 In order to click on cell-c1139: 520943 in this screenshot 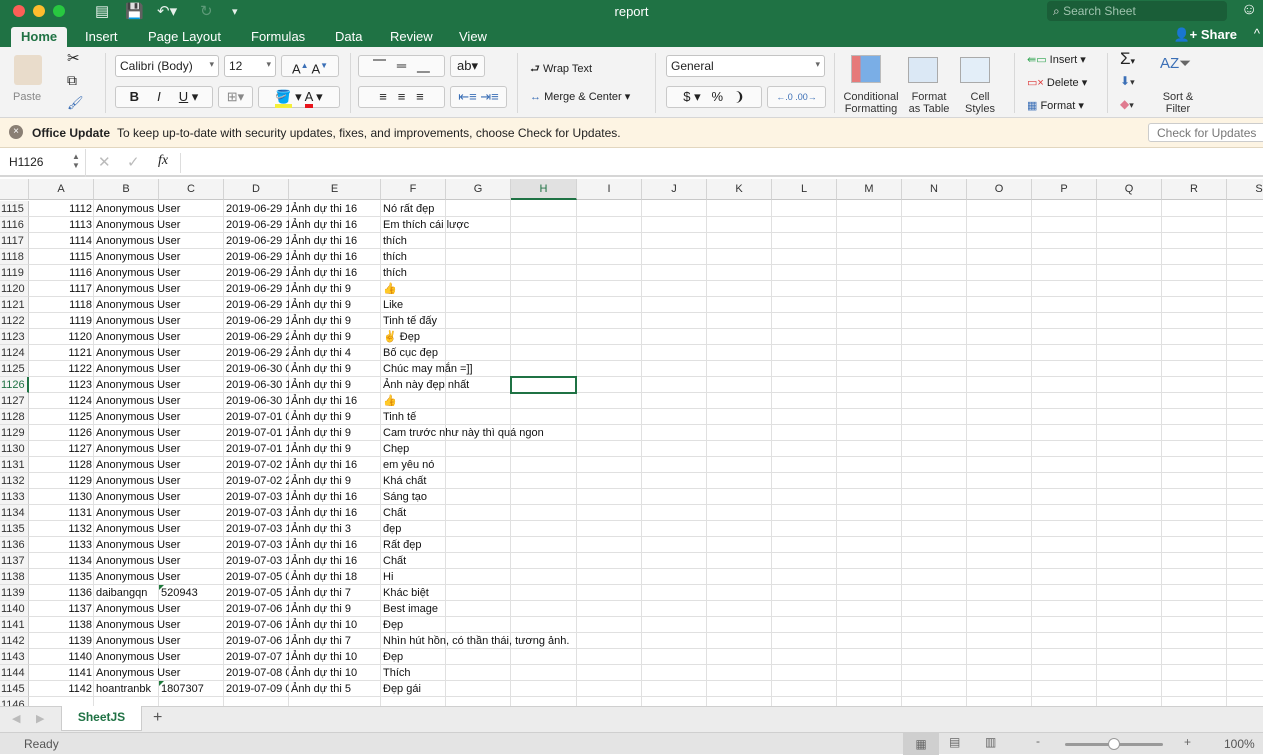, I will do `click(179, 593)`.